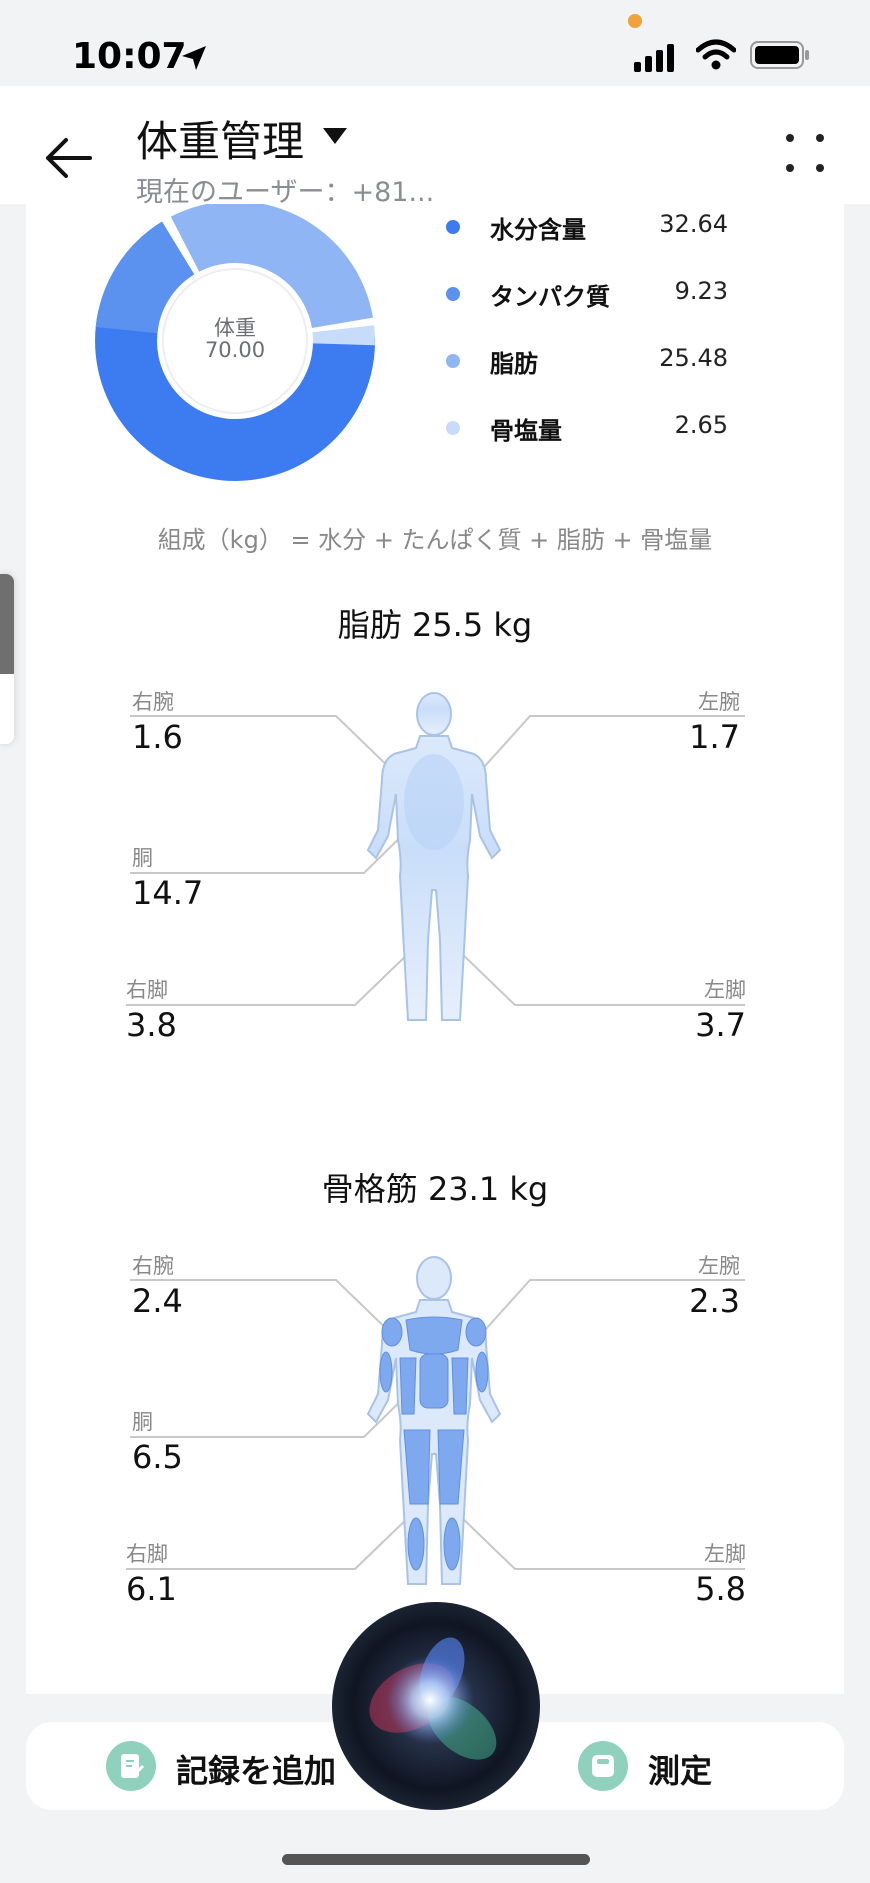 The width and height of the screenshot is (870, 1883). What do you see at coordinates (256, 1769) in the screenshot?
I see `add-record-button: 記録を追加` at bounding box center [256, 1769].